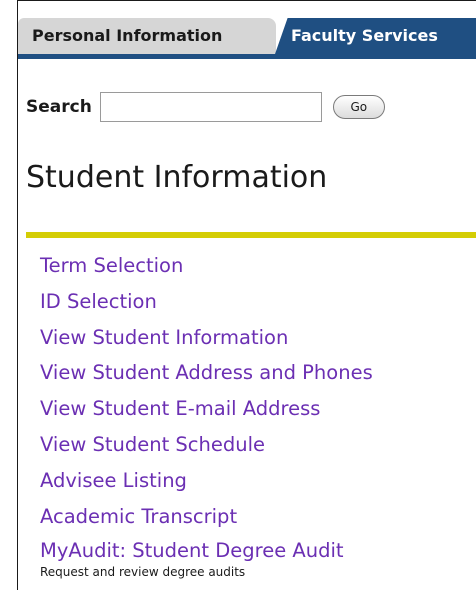  I want to click on menu-item-view-student-address-phones: View Student Address and Phones, so click(206, 376).